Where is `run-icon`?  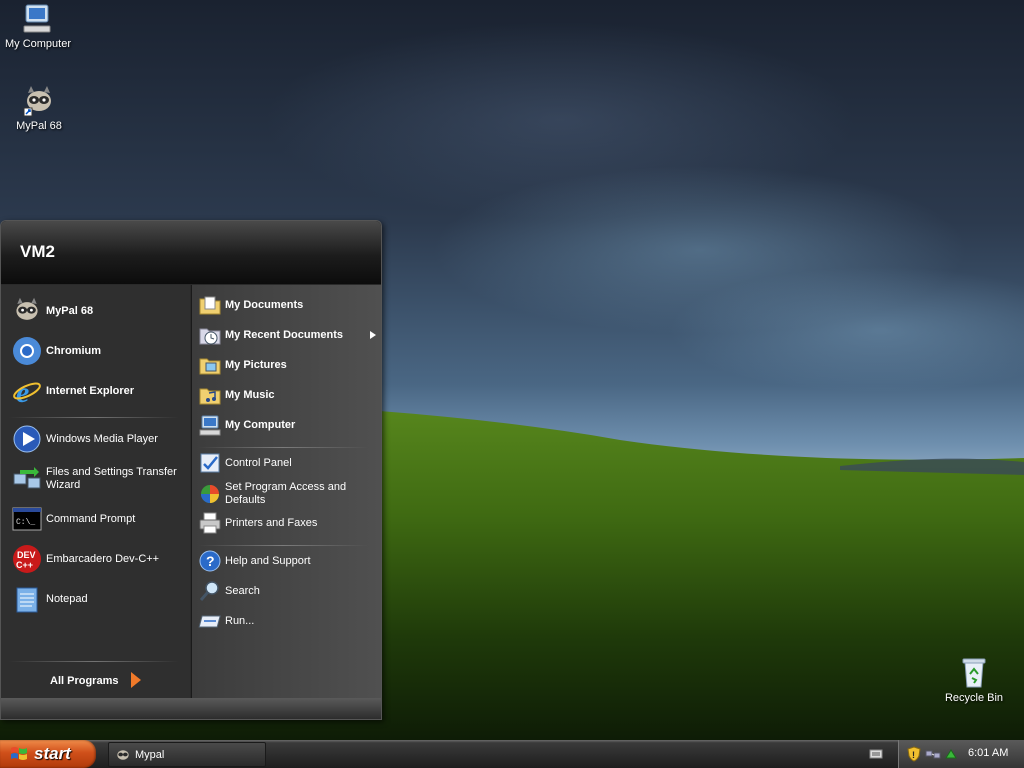 run-icon is located at coordinates (210, 621).